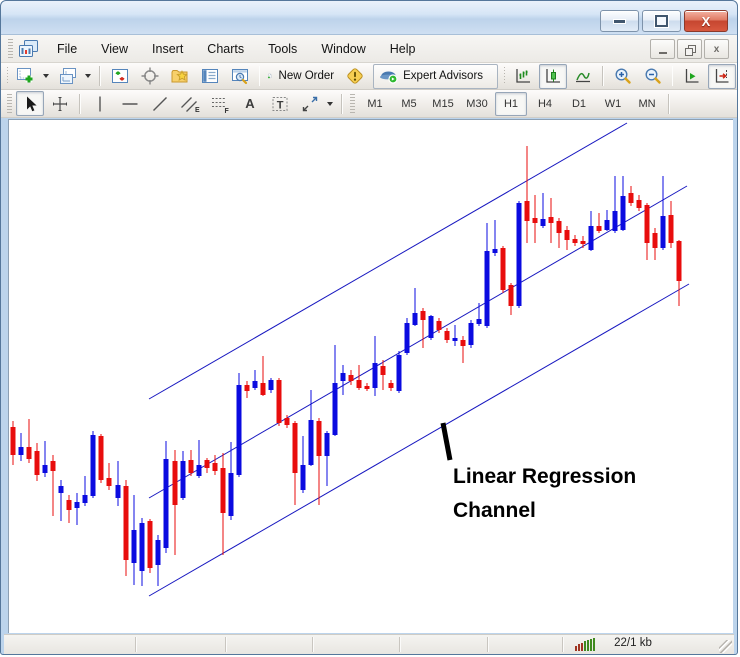 This screenshot has width=740, height=657. I want to click on menu-item-tools: Tools, so click(282, 49).